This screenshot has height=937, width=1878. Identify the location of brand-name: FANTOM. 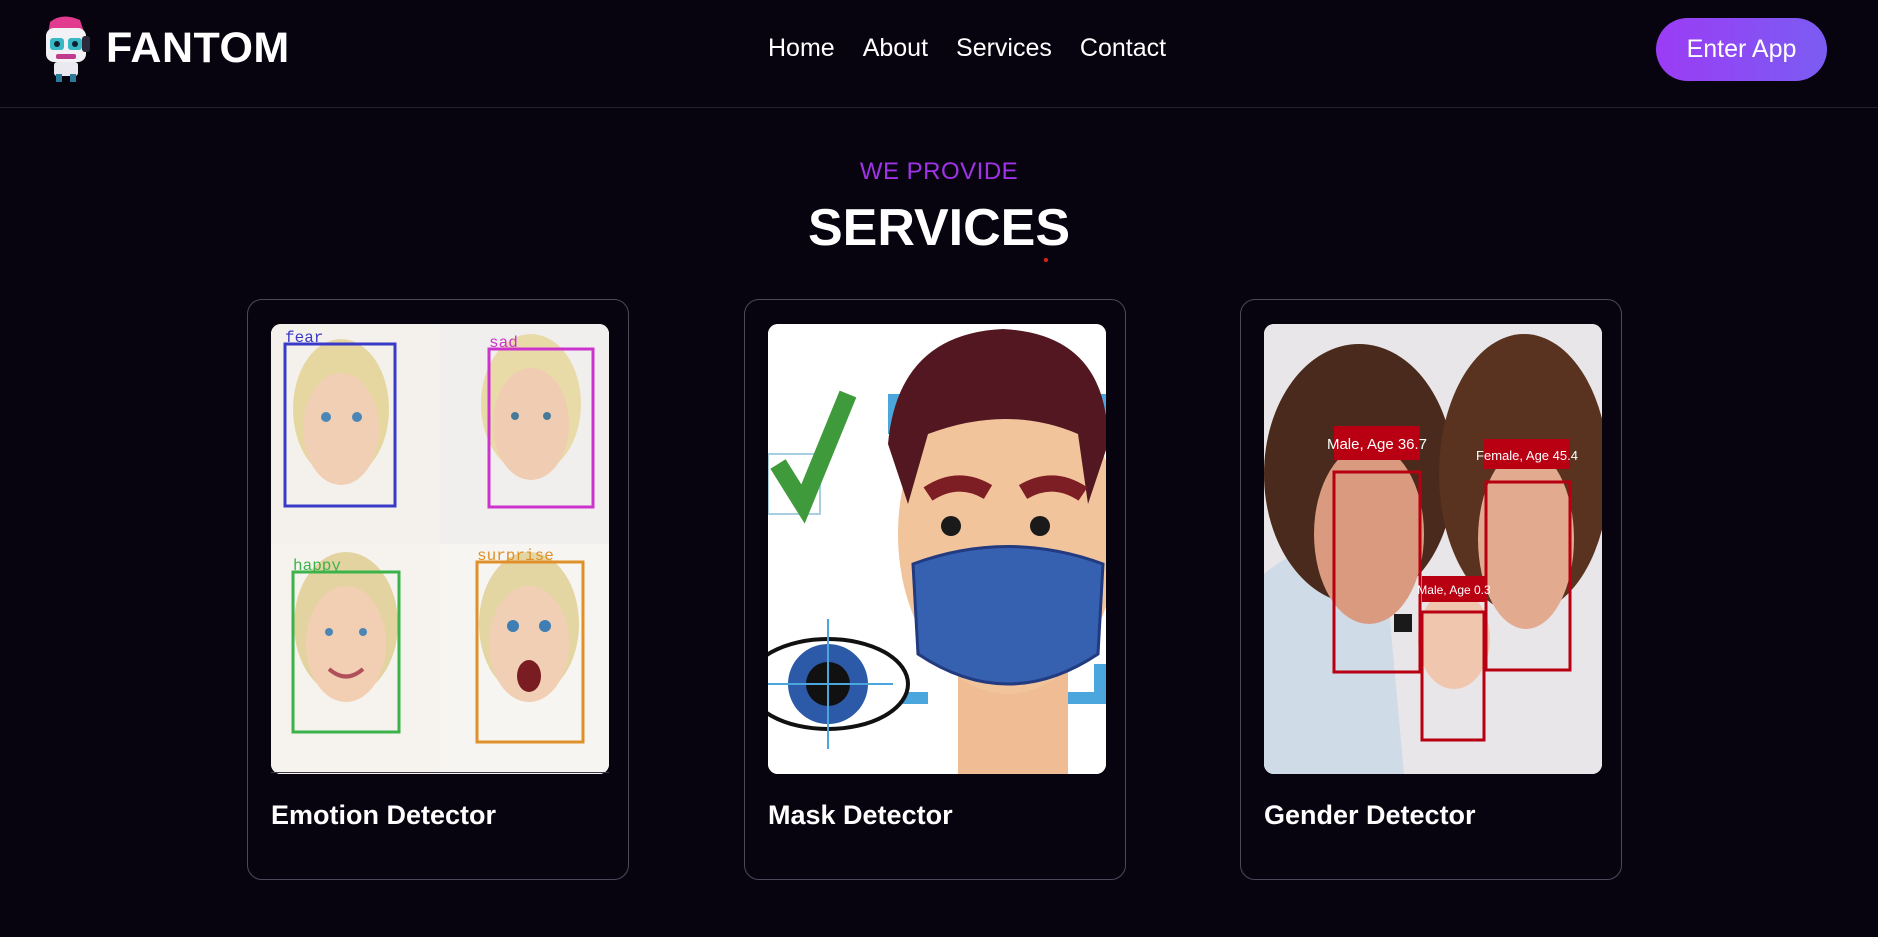
(198, 48).